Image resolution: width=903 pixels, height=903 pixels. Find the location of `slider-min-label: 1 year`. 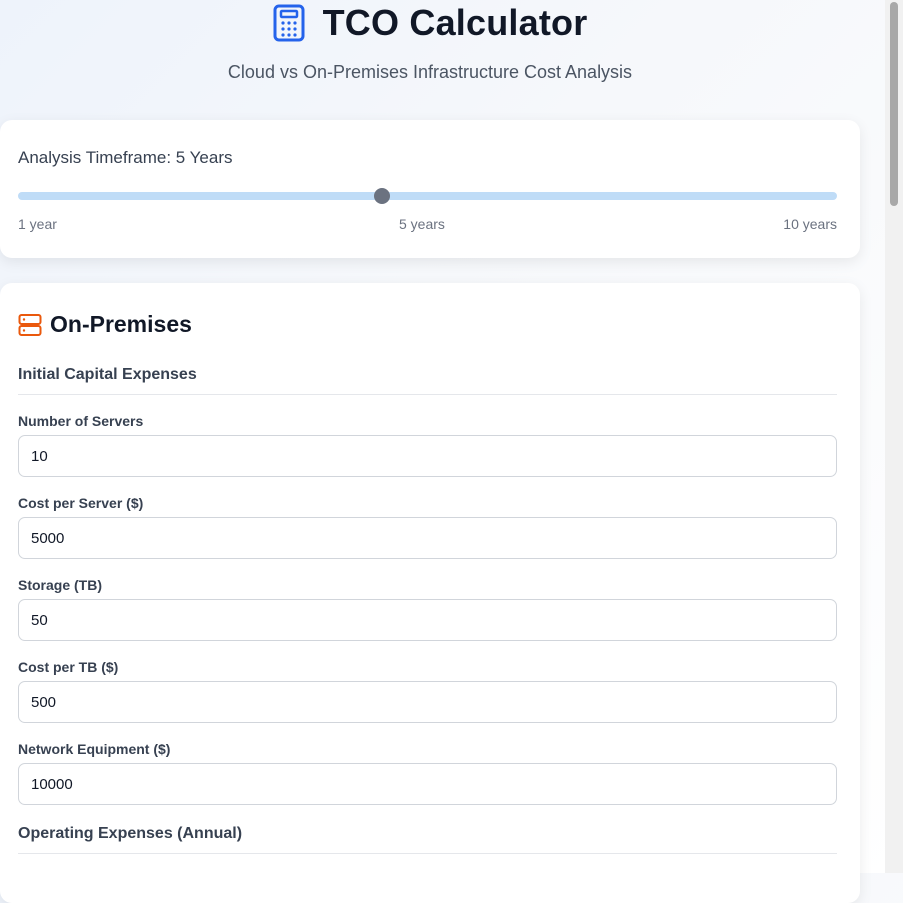

slider-min-label: 1 year is located at coordinates (37, 224).